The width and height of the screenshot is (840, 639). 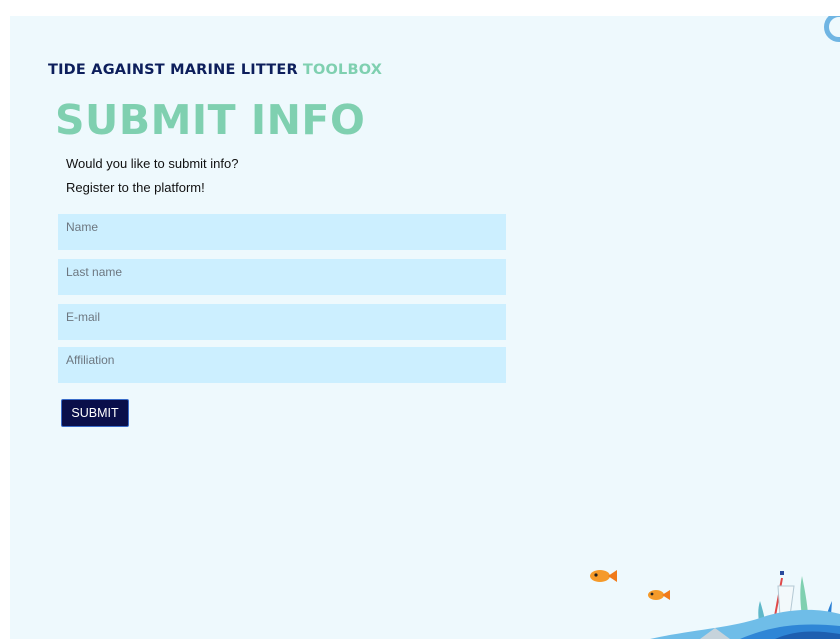 I want to click on intro-line-2: Register to the platform!, so click(x=135, y=187).